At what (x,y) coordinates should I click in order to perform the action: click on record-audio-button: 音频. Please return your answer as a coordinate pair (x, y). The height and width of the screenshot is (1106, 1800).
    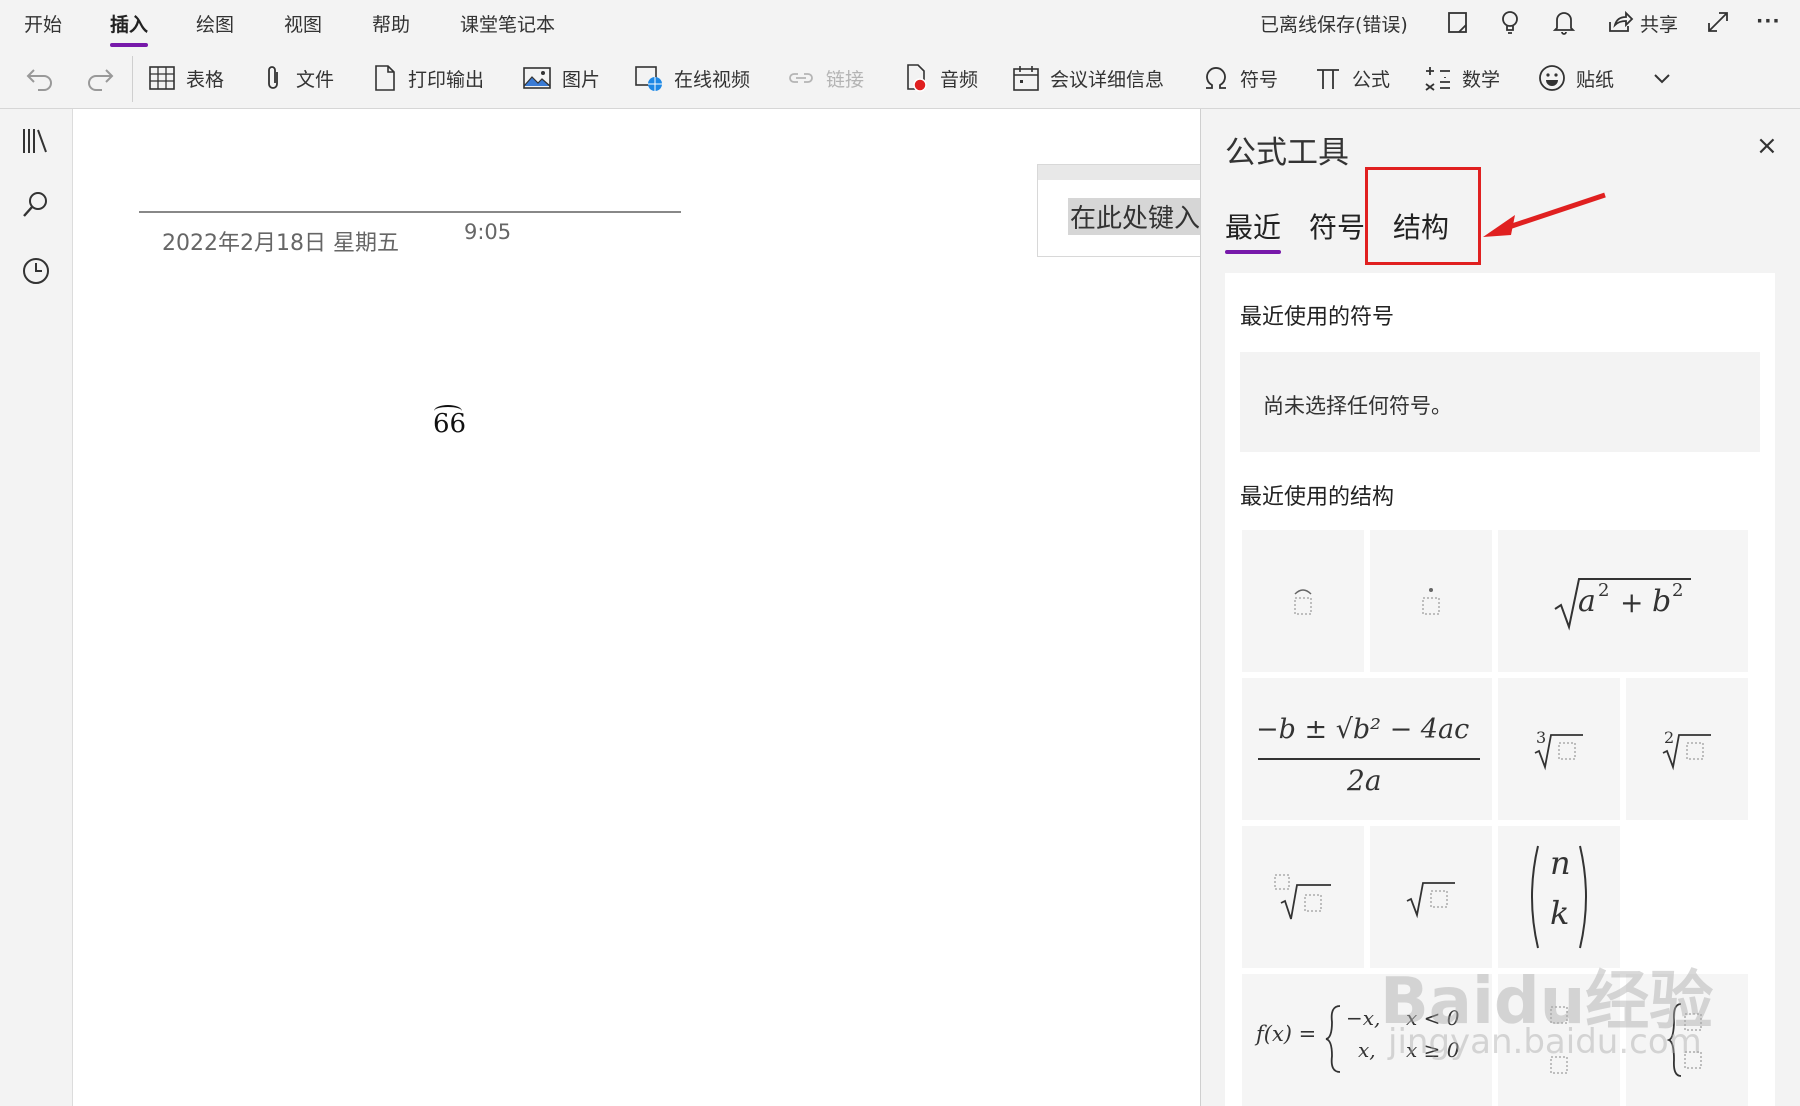
    Looking at the image, I should click on (941, 78).